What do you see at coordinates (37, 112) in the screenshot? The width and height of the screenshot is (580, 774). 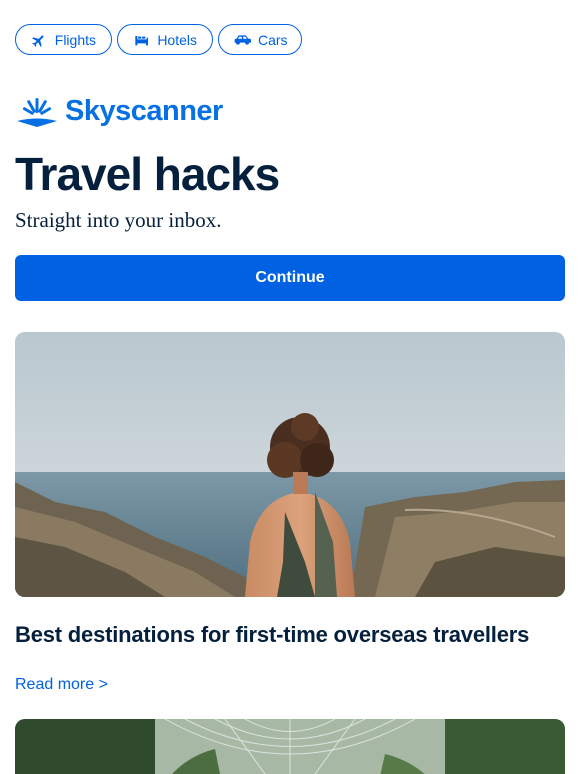 I see `sunrise-logo-icon` at bounding box center [37, 112].